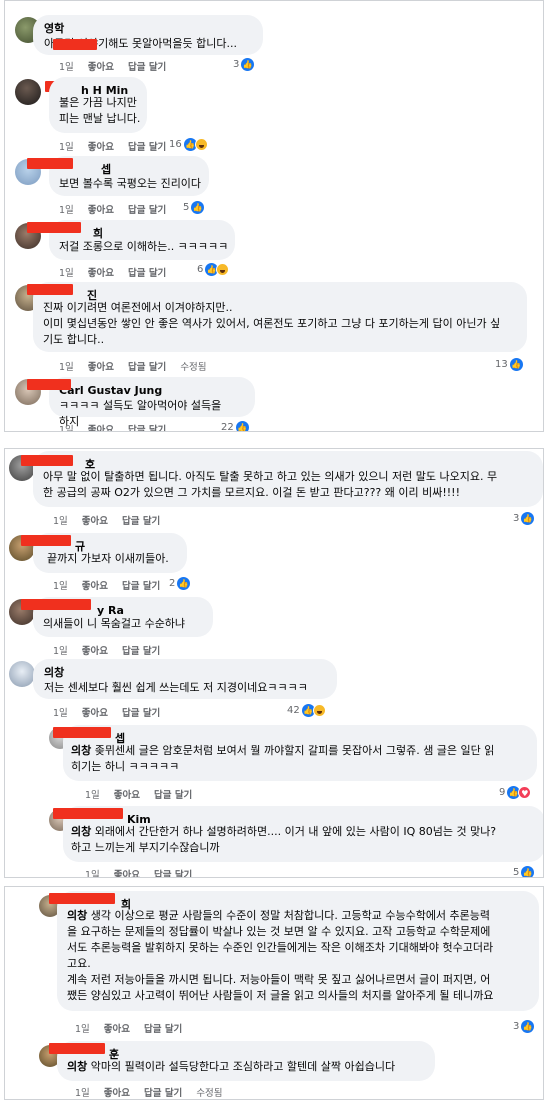 The height and width of the screenshot is (1100, 550). What do you see at coordinates (82, 898) in the screenshot?
I see `redaction-bar` at bounding box center [82, 898].